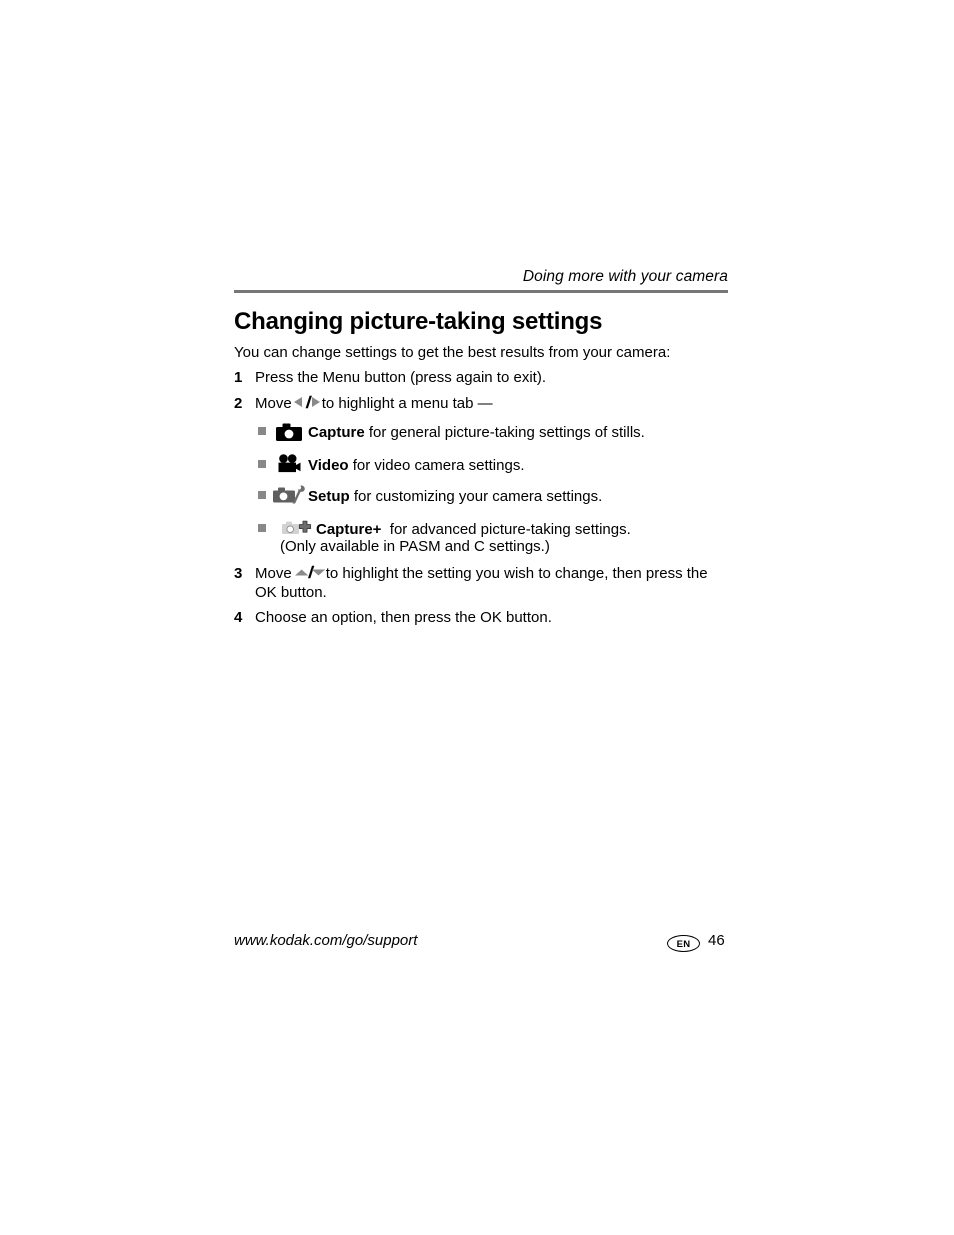 This screenshot has width=954, height=1235. What do you see at coordinates (273, 573) in the screenshot?
I see `step-3-text-before: Move` at bounding box center [273, 573].